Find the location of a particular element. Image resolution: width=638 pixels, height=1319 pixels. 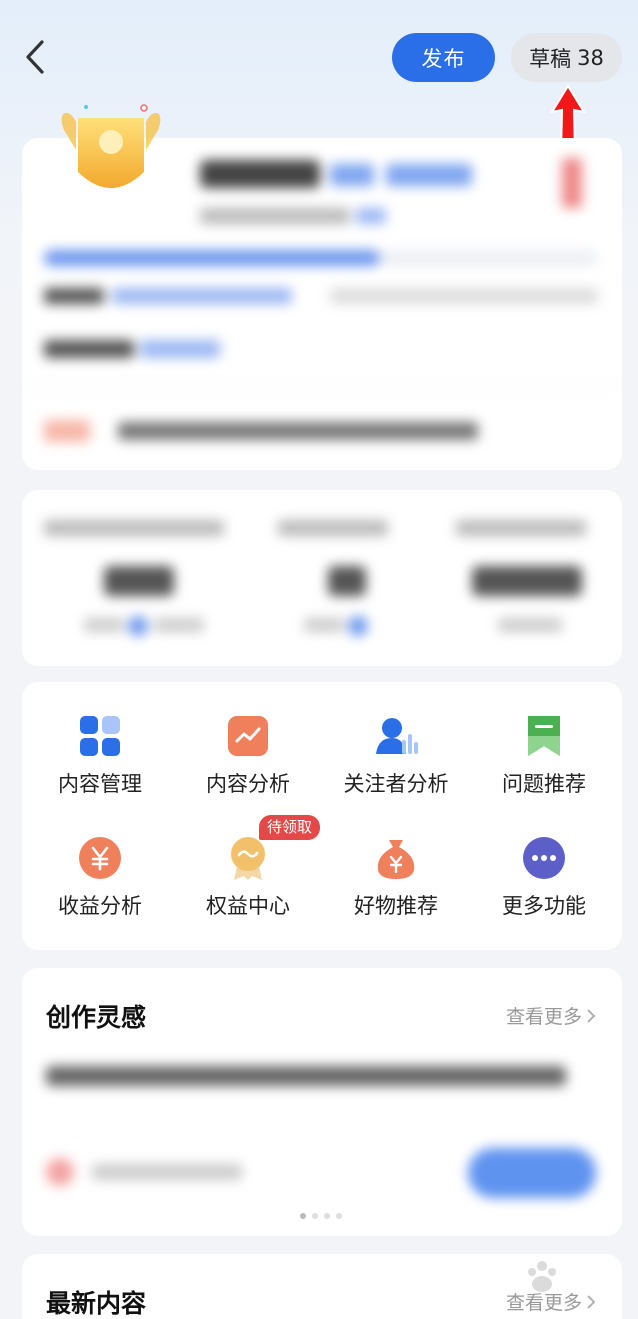

drafts-label: 草稿 is located at coordinates (550, 58).